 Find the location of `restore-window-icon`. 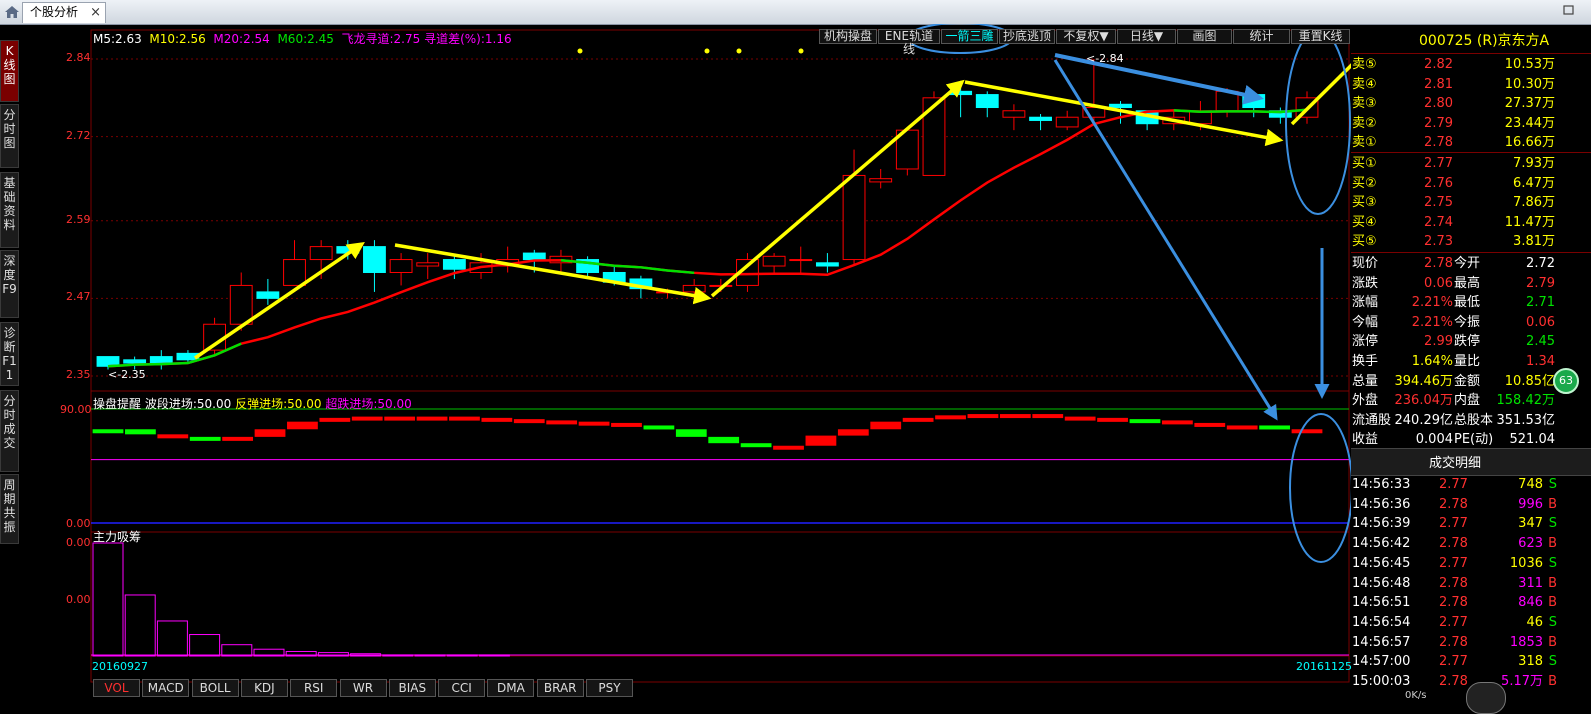

restore-window-icon is located at coordinates (1569, 10).